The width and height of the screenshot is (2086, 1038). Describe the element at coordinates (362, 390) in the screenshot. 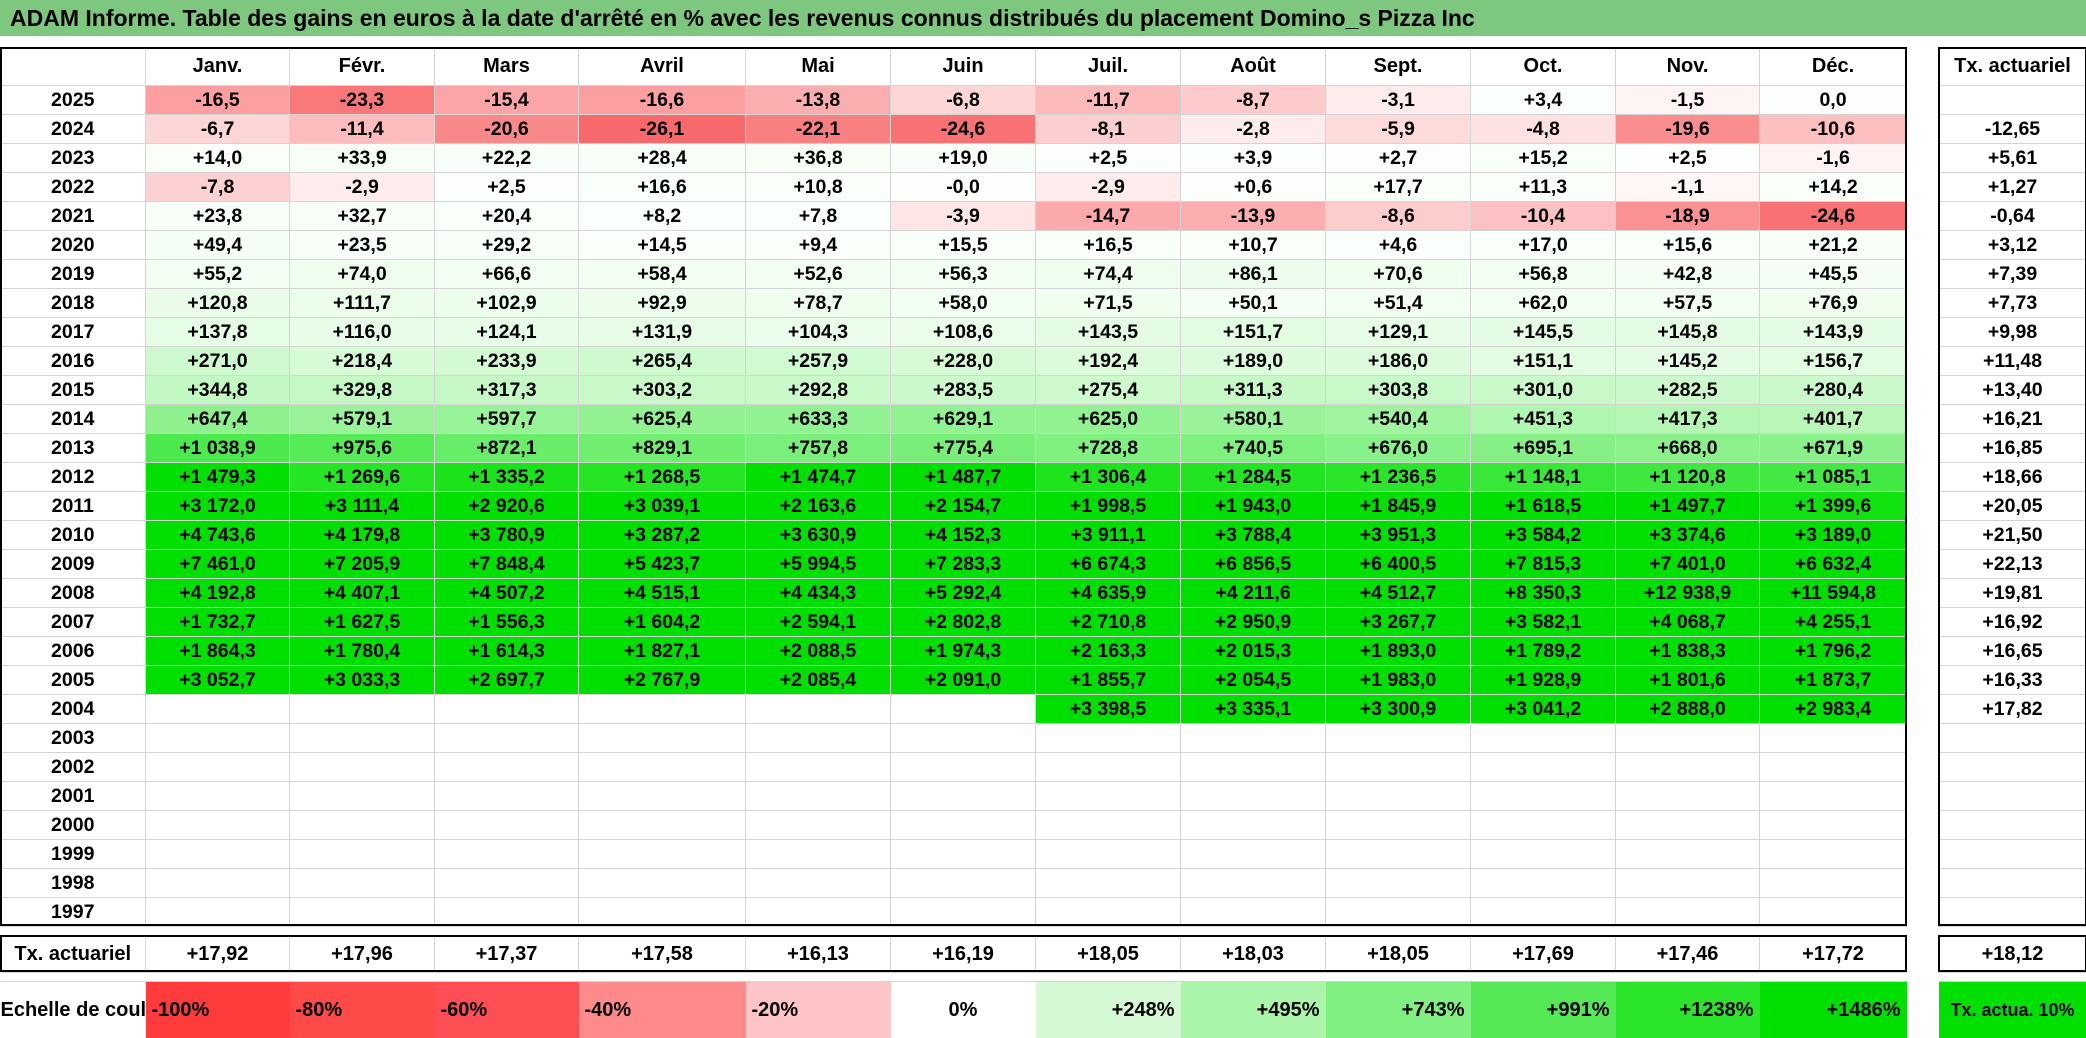

I see `gain-cell: +329,8` at that location.